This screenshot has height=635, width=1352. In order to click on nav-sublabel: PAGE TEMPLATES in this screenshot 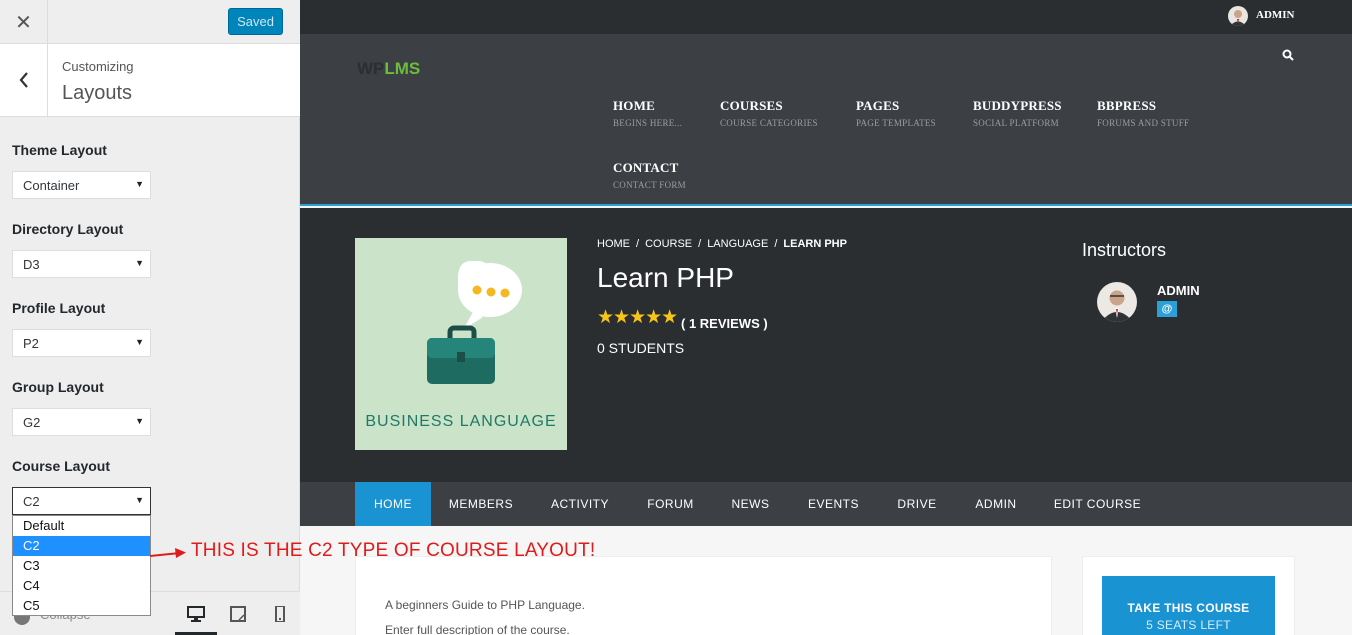, I will do `click(896, 123)`.